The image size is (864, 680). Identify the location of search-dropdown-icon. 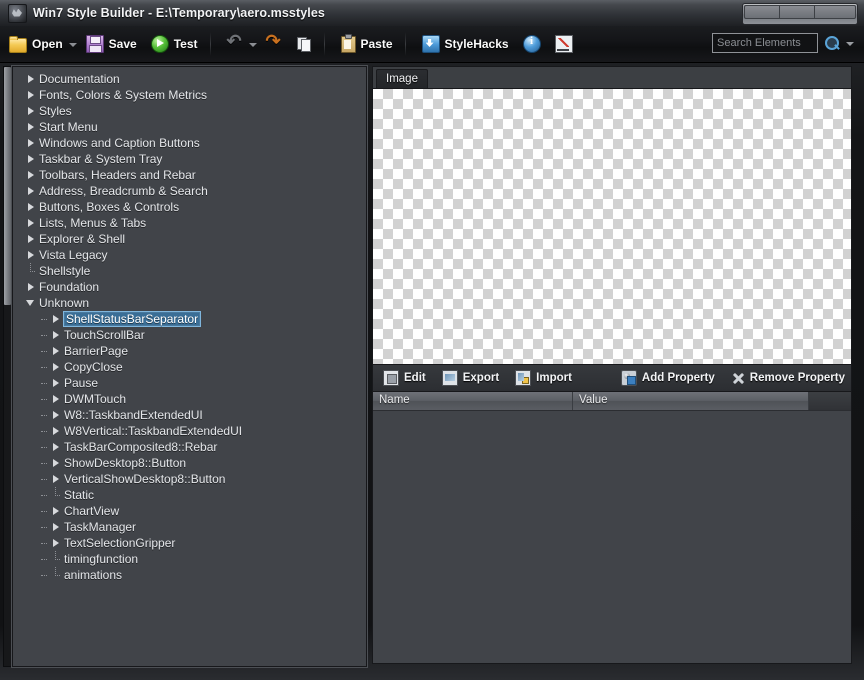
(850, 43).